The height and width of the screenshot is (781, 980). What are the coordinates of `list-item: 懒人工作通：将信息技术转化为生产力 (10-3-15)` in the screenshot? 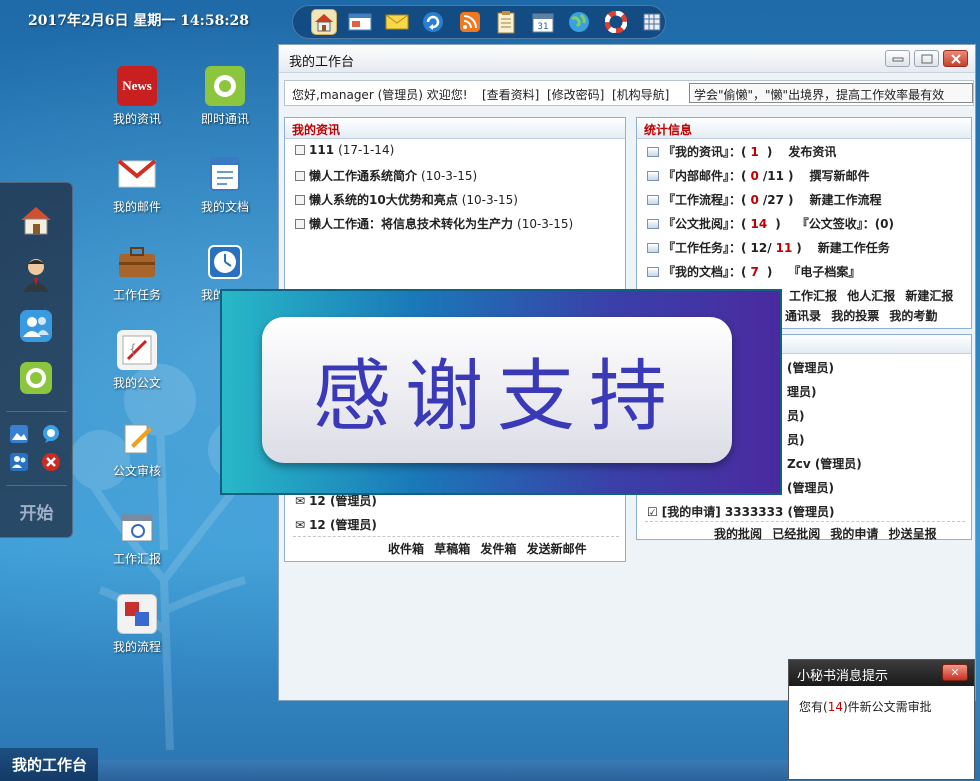 It's located at (434, 223).